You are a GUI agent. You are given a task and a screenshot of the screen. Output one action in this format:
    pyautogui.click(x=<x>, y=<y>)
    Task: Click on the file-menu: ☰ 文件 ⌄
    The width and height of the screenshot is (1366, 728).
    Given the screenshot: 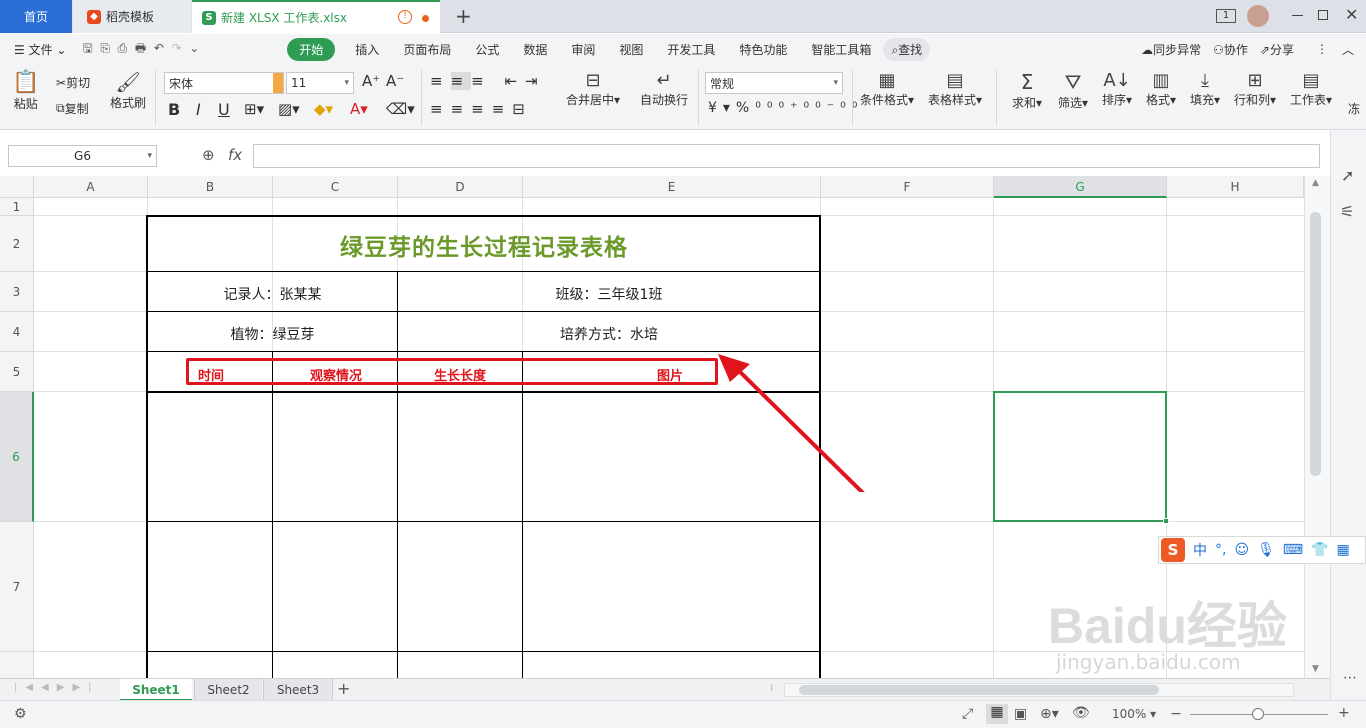 What is the action you would take?
    pyautogui.click(x=39, y=49)
    